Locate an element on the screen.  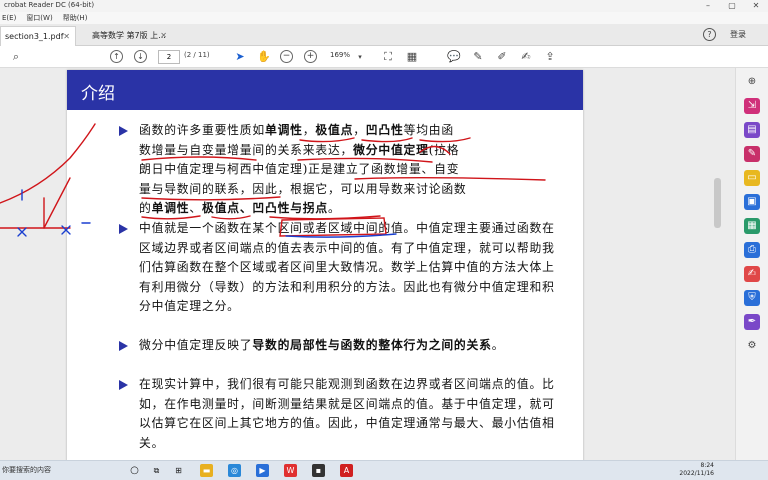
tab-section3-1: section3_1.pdf ✕ is located at coordinates (38, 36).